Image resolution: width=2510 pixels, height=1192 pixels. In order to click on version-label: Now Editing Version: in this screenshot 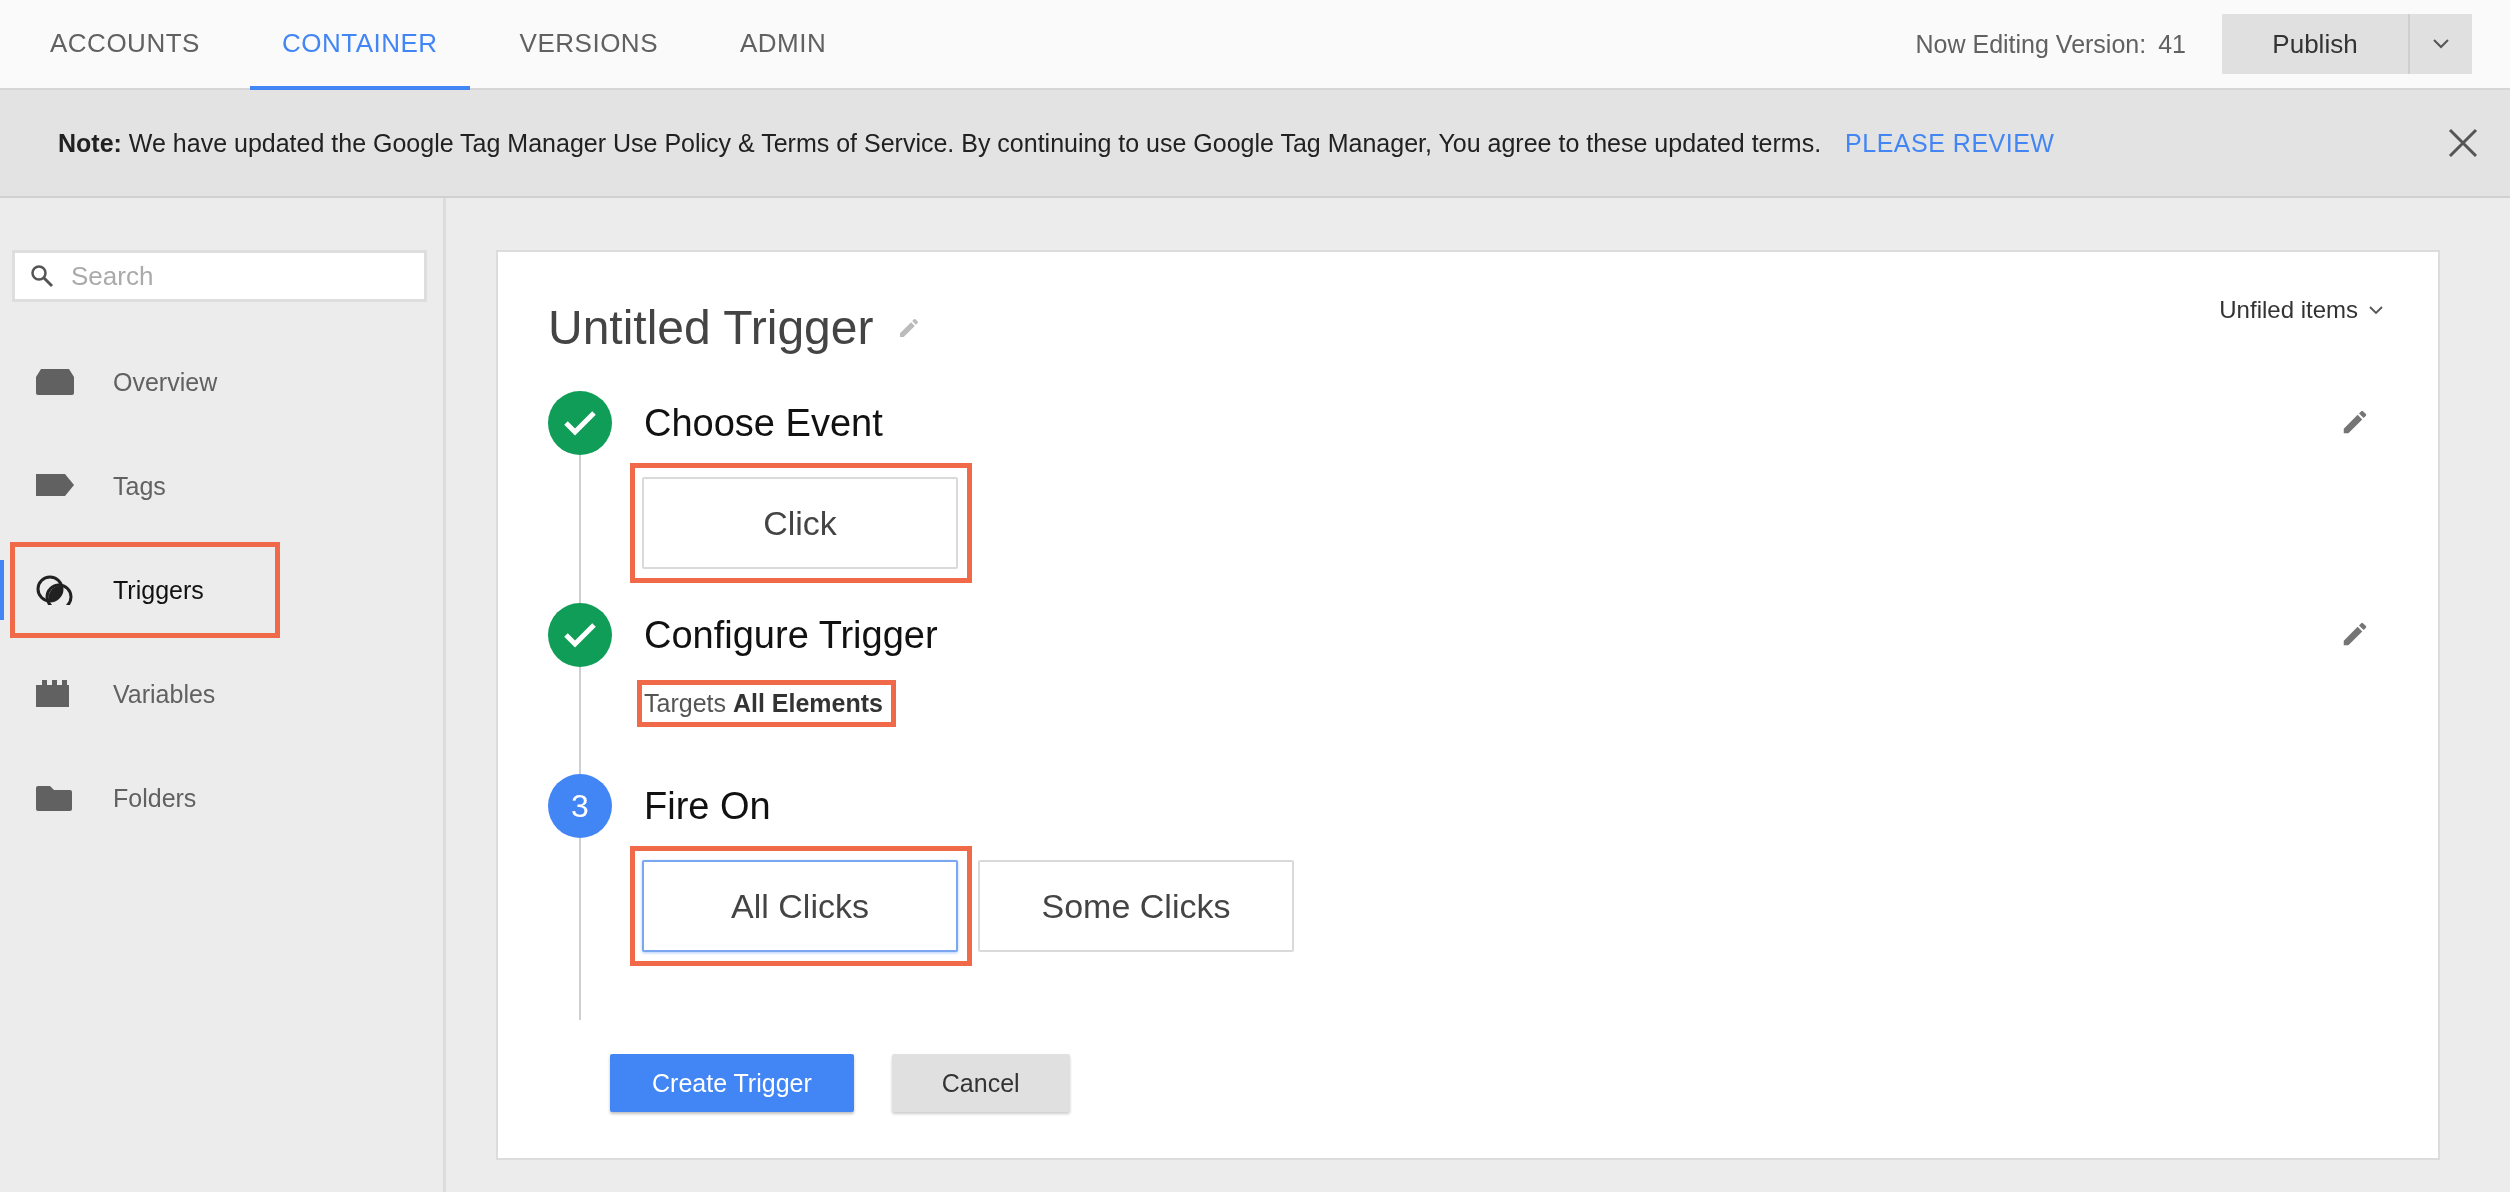, I will do `click(2031, 44)`.